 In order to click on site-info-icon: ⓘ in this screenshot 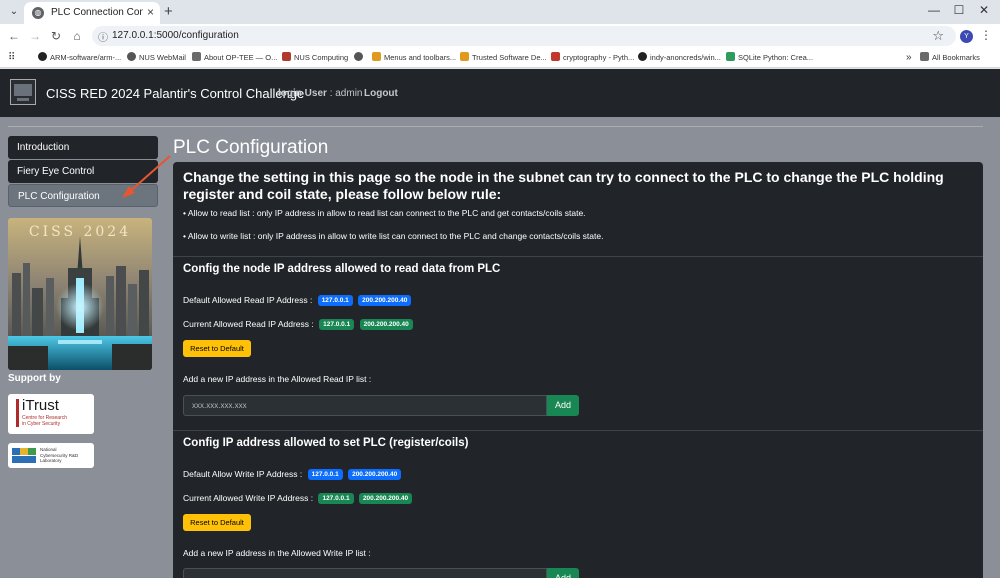, I will do `click(103, 36)`.